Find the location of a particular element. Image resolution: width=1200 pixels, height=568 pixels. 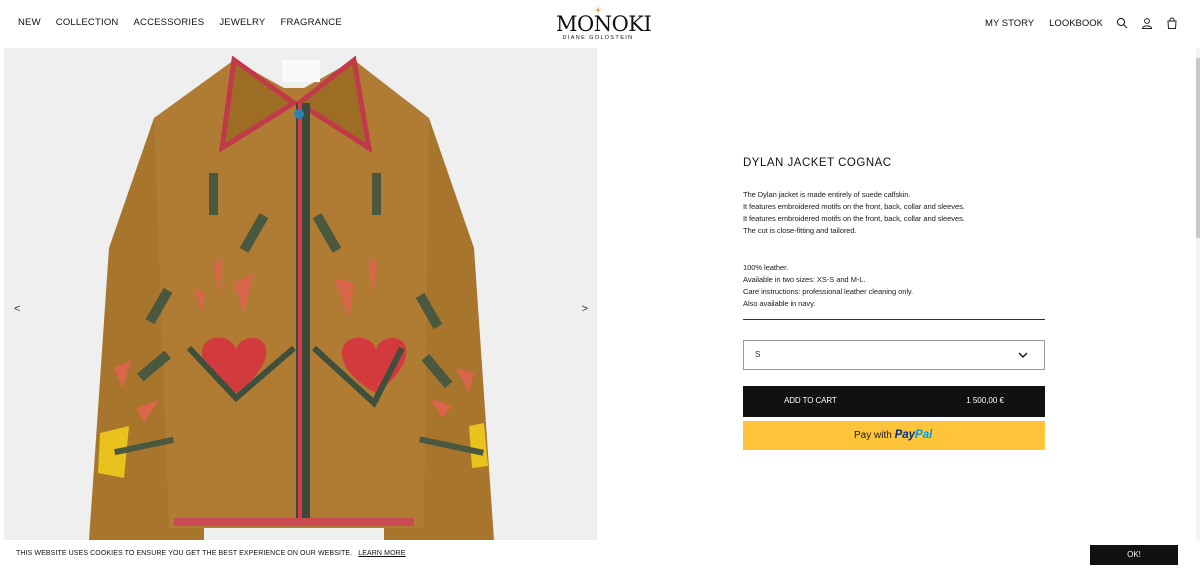

nav-new: NEW is located at coordinates (29, 22).